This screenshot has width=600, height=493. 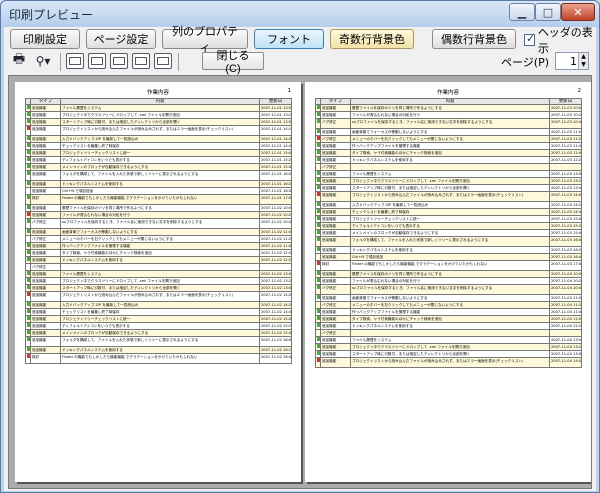 What do you see at coordinates (450, 233) in the screenshot?
I see `content-cell: メインペインのブロックが自動保存できるようにする` at bounding box center [450, 233].